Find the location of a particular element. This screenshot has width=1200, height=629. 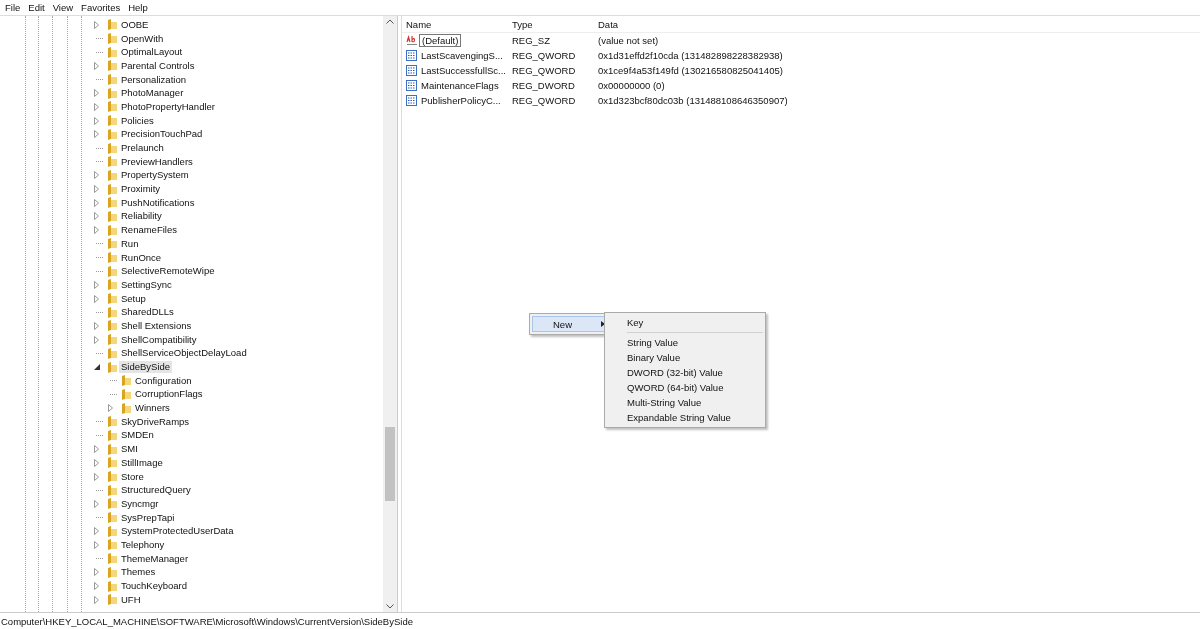

menu-item: Favorites is located at coordinates (102, 7).